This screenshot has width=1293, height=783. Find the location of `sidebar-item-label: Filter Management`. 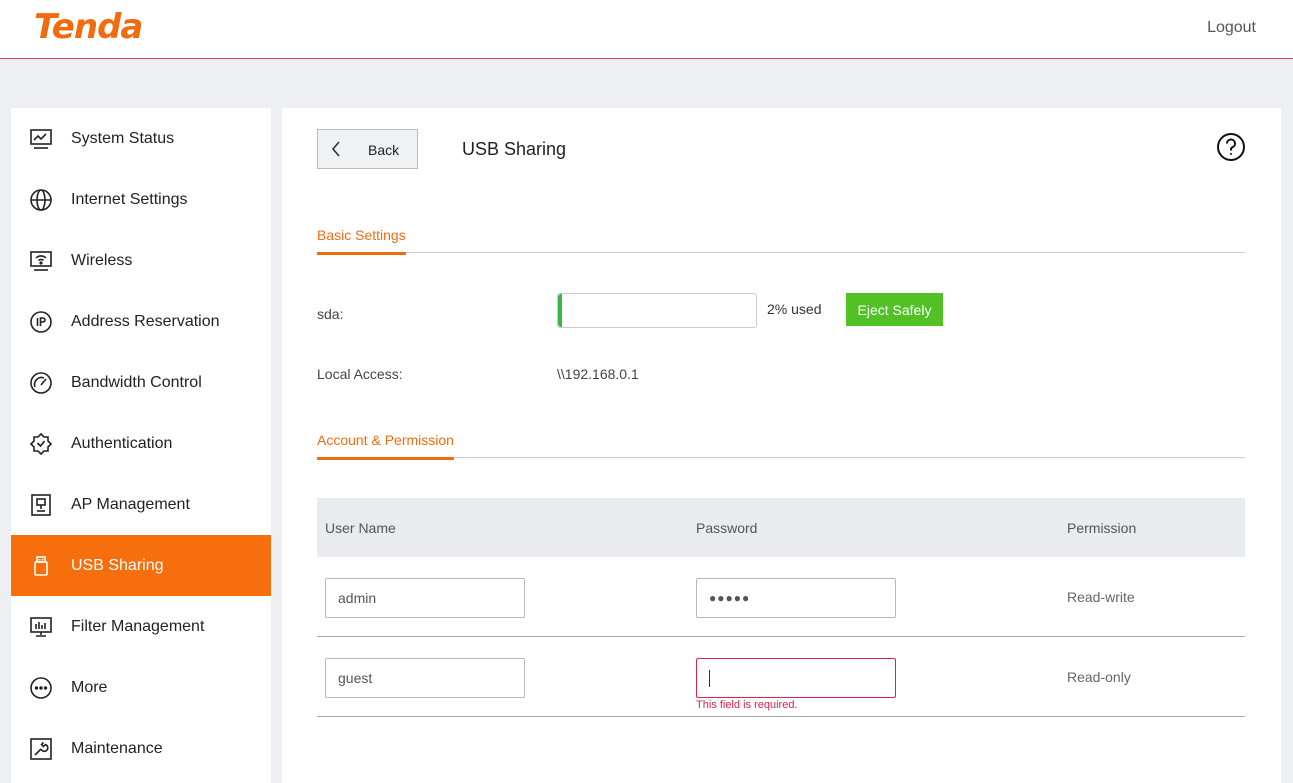

sidebar-item-label: Filter Management is located at coordinates (138, 626).